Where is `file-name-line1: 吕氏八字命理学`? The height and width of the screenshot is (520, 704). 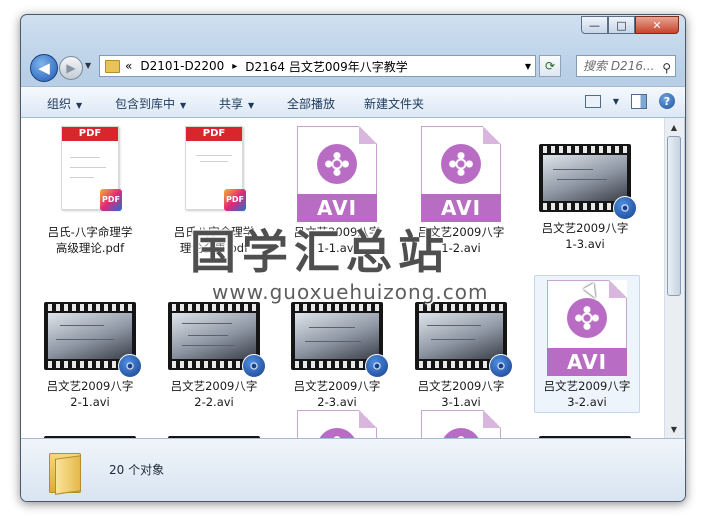 file-name-line1: 吕氏八字命理学 is located at coordinates (214, 232).